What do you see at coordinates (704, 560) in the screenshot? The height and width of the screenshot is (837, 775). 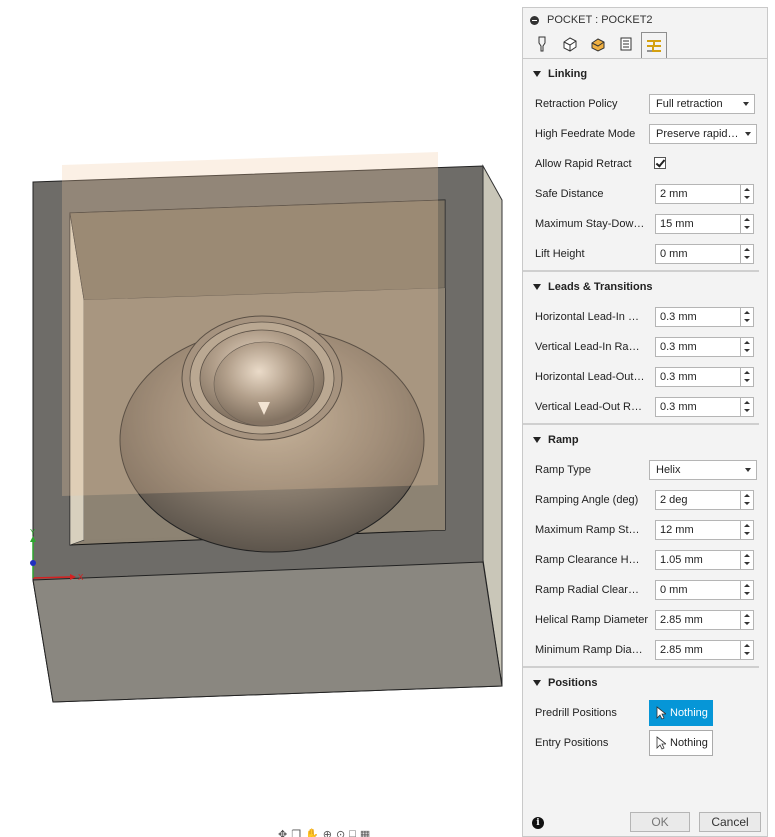 I see `ramp-clearance-height-input: 1.05 mm` at bounding box center [704, 560].